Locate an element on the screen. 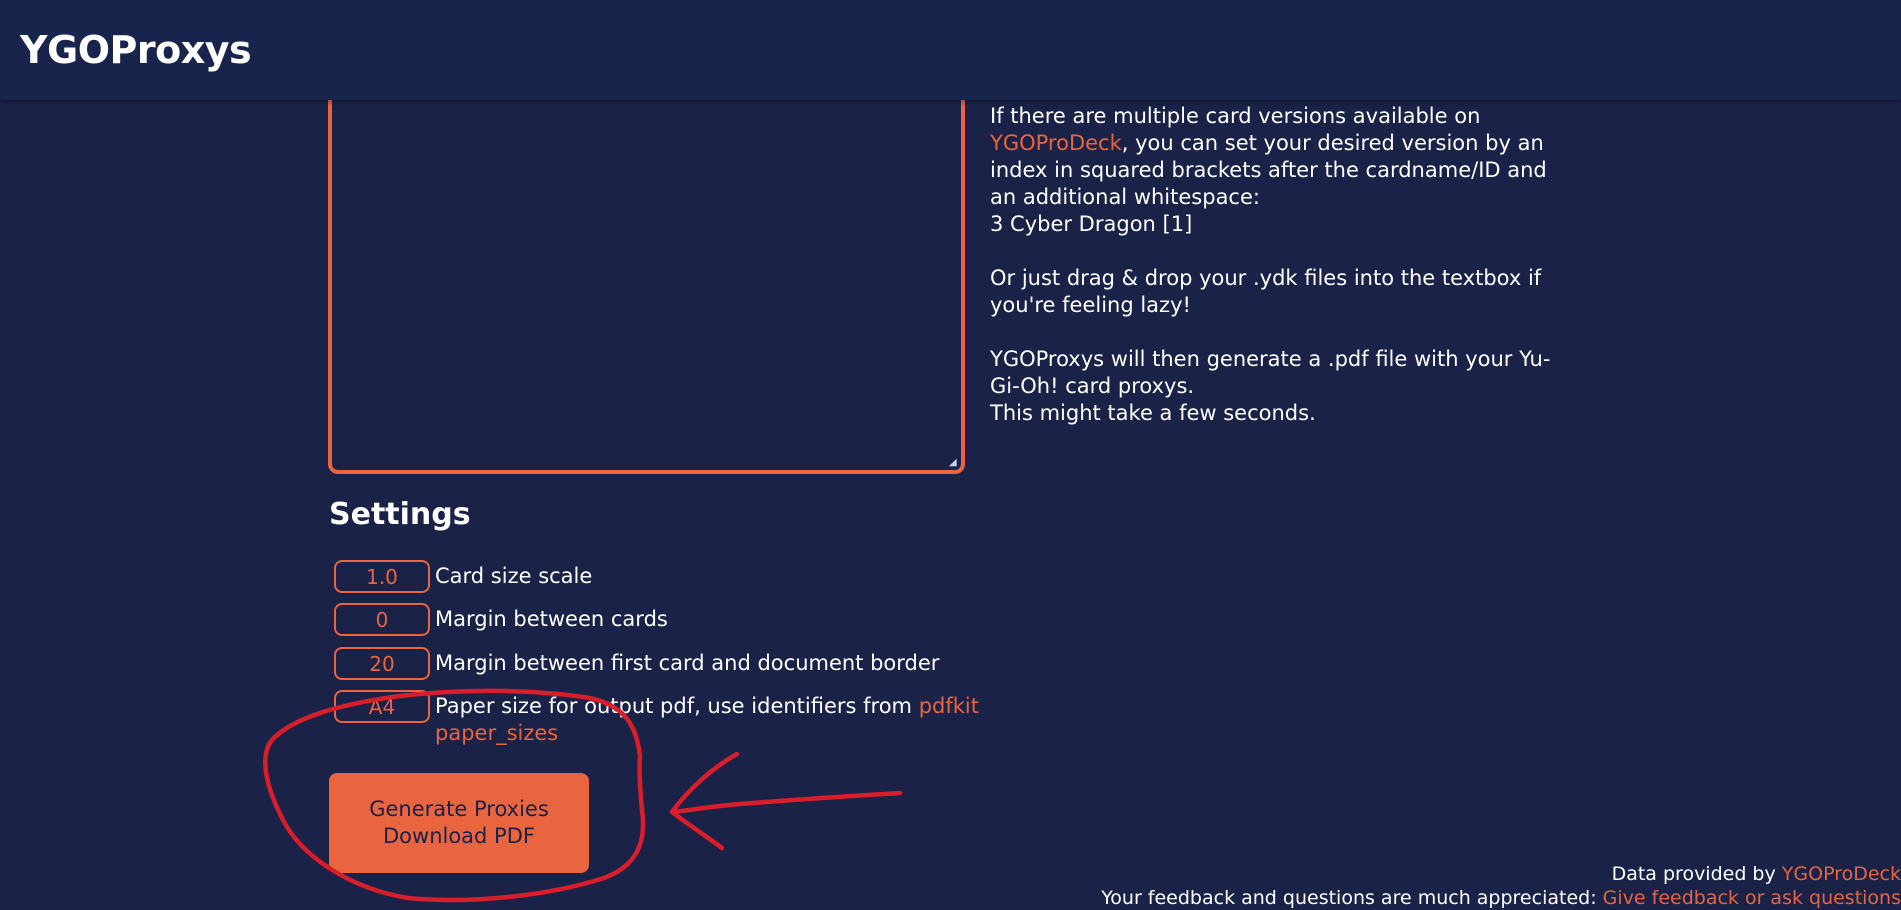 This screenshot has height=910, width=1901. setting-card-size-scale: Card size scale is located at coordinates (664, 576).